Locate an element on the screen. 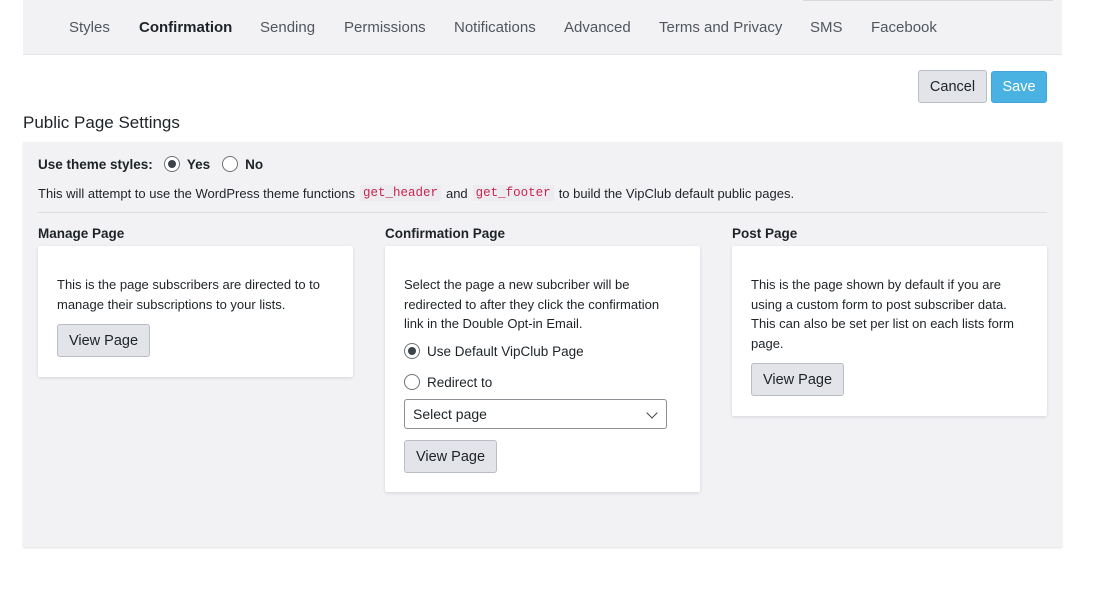 The width and height of the screenshot is (1095, 595). tab-sending: Sending is located at coordinates (287, 27).